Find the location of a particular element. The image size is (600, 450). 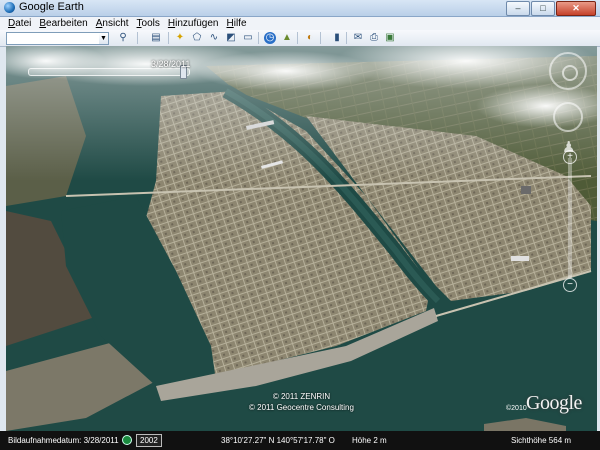

historical-imagery-slider is located at coordinates (109, 72).